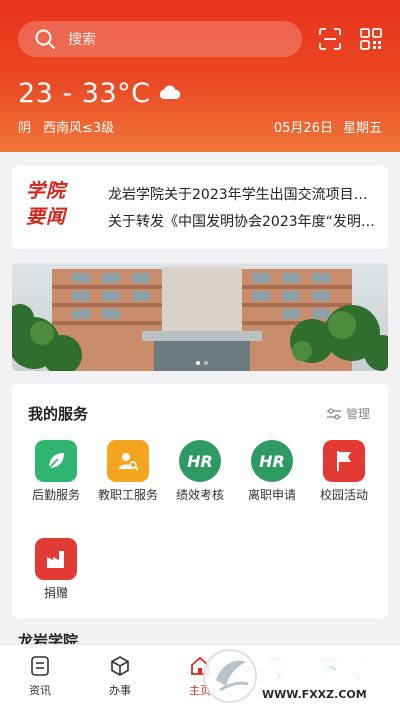 The width and height of the screenshot is (400, 712). I want to click on campus-building-image, so click(200, 317).